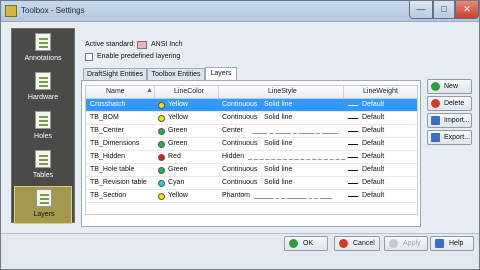  Describe the element at coordinates (364, 243) in the screenshot. I see `cancel-button-label: Cancel` at that location.